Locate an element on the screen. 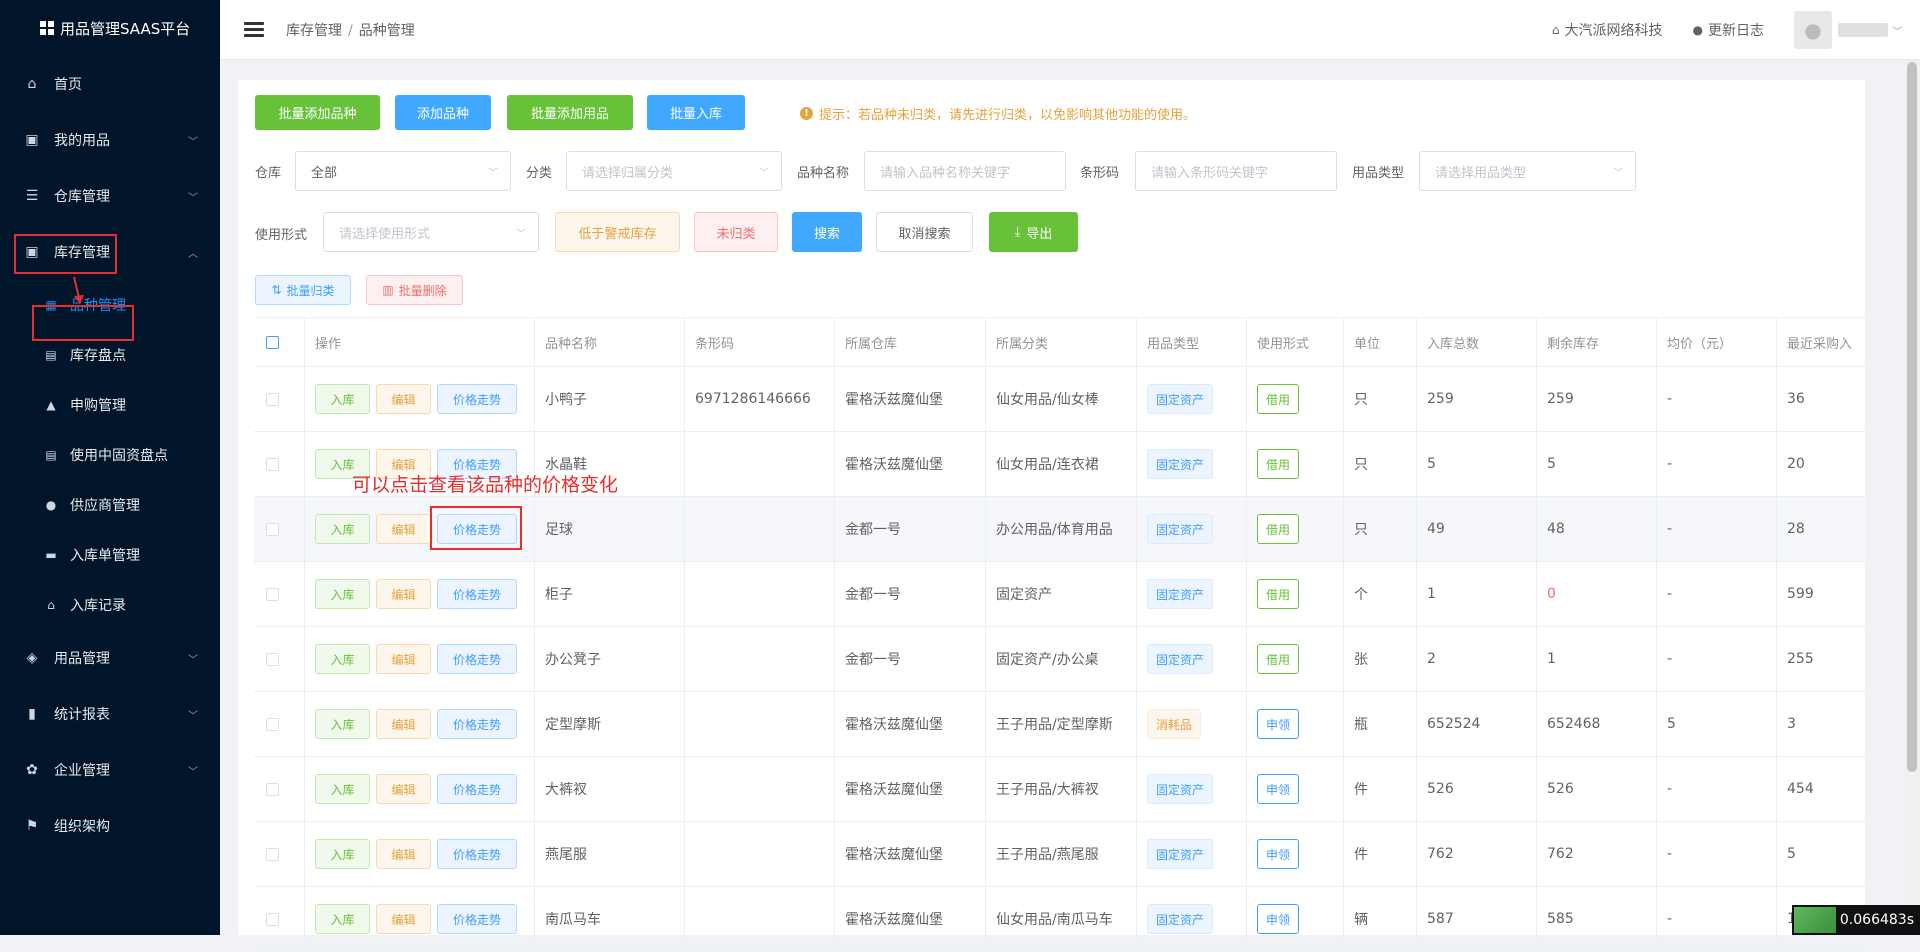 The height and width of the screenshot is (952, 1920). category-select: 请选择归属分类 ﹀ is located at coordinates (674, 171).